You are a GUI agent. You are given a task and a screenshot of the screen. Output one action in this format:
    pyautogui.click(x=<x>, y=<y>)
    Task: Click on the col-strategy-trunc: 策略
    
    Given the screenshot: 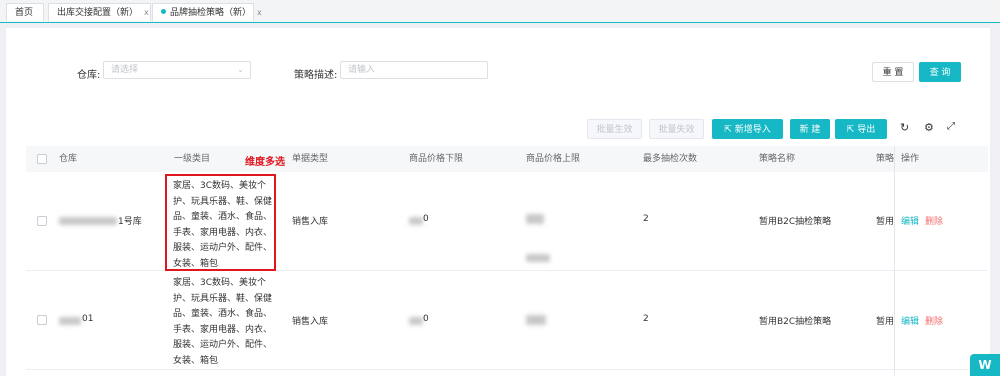 What is the action you would take?
    pyautogui.click(x=885, y=159)
    